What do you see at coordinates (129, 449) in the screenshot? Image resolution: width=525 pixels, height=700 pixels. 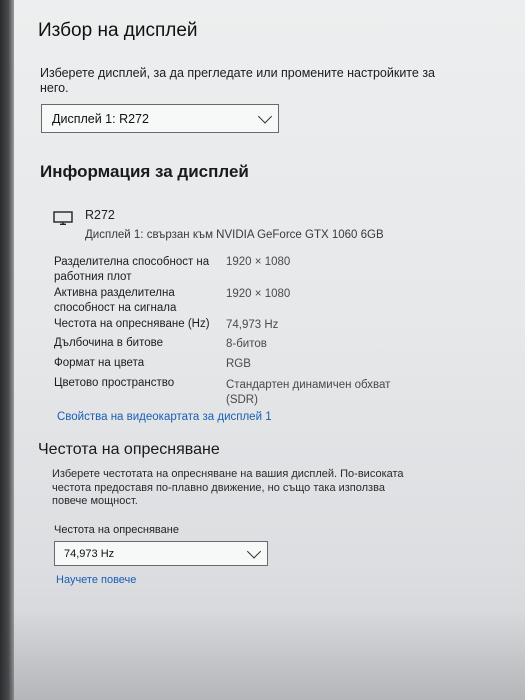 I see `refresh-rate-title: Честота на опресняване` at bounding box center [129, 449].